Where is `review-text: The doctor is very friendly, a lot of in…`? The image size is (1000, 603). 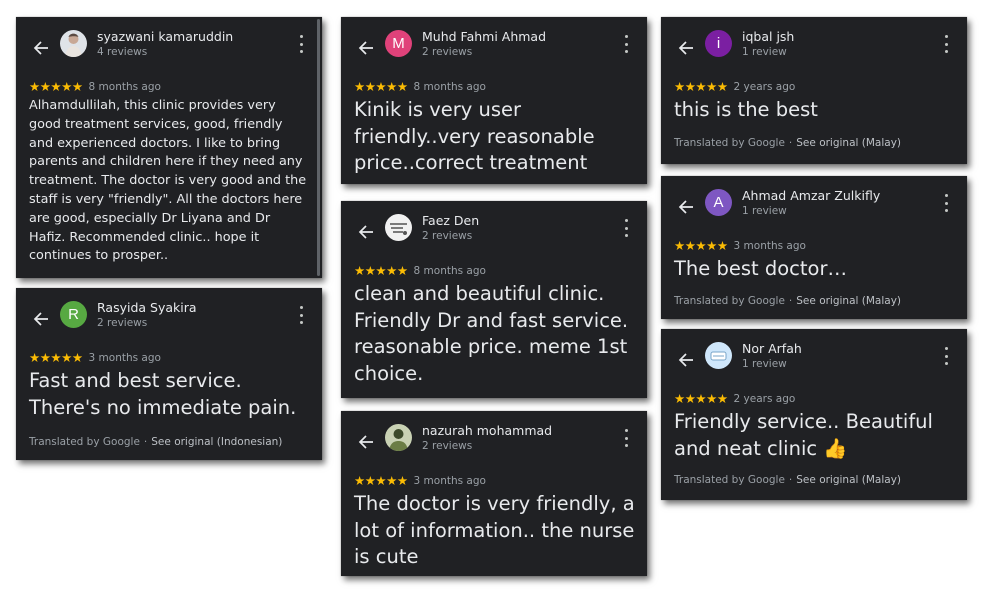 review-text: The doctor is very friendly, a lot of in… is located at coordinates (494, 530).